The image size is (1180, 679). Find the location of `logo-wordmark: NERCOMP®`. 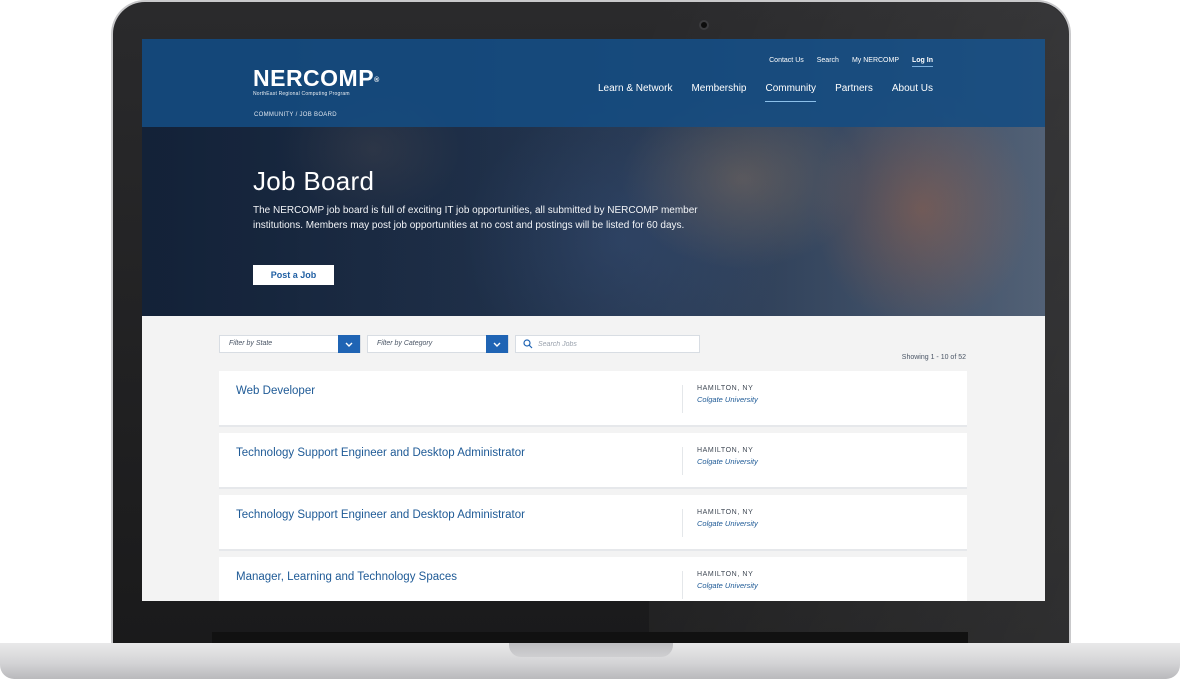

logo-wordmark: NERCOMP® is located at coordinates (316, 78).